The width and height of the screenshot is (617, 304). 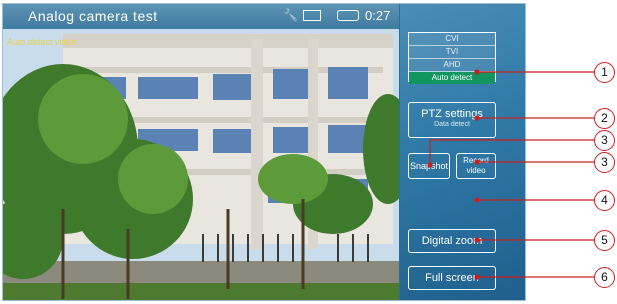 What do you see at coordinates (604, 140) in the screenshot?
I see `callout-3a: 3` at bounding box center [604, 140].